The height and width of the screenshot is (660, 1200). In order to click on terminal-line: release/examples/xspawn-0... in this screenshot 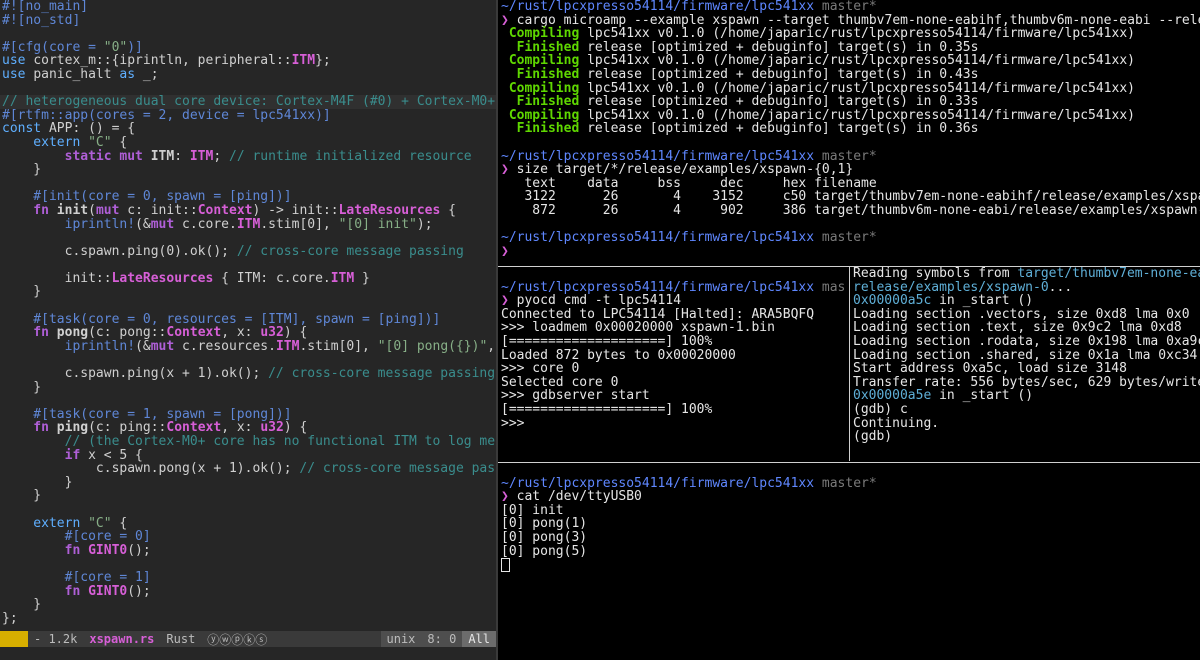, I will do `click(1026, 287)`.